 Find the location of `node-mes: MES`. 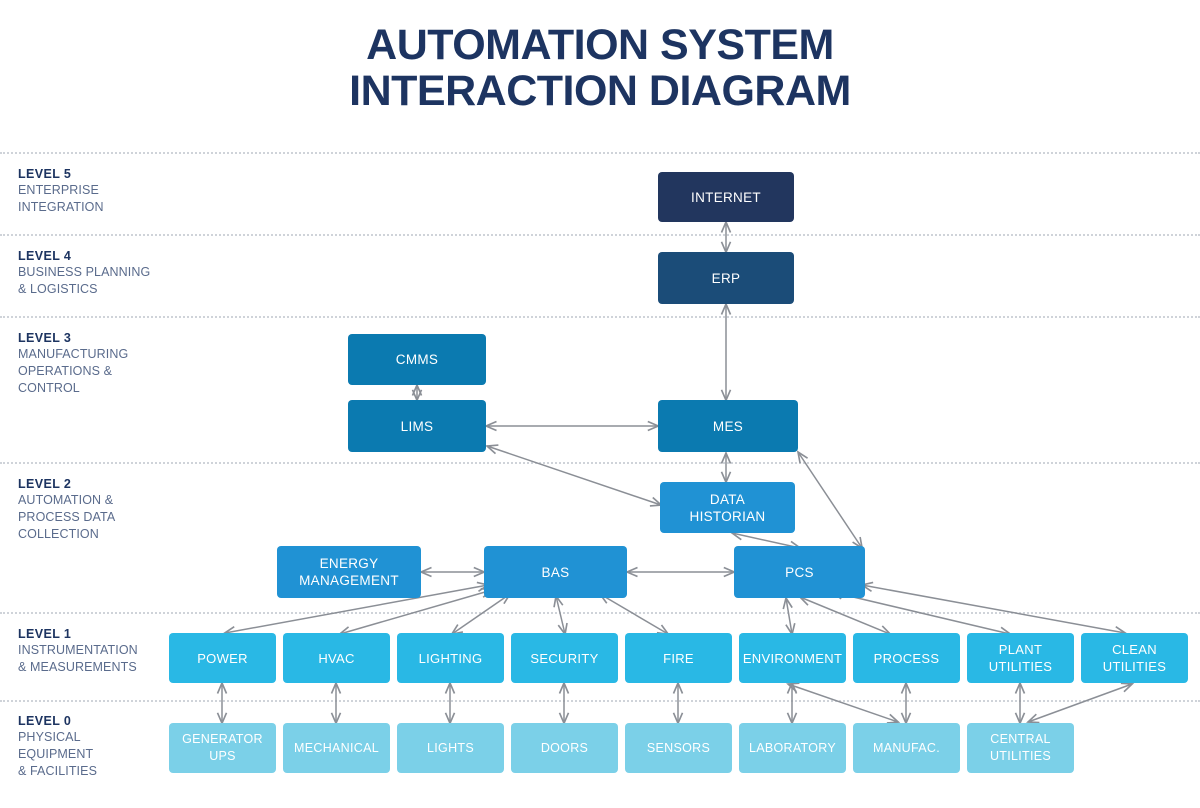

node-mes: MES is located at coordinates (728, 426).